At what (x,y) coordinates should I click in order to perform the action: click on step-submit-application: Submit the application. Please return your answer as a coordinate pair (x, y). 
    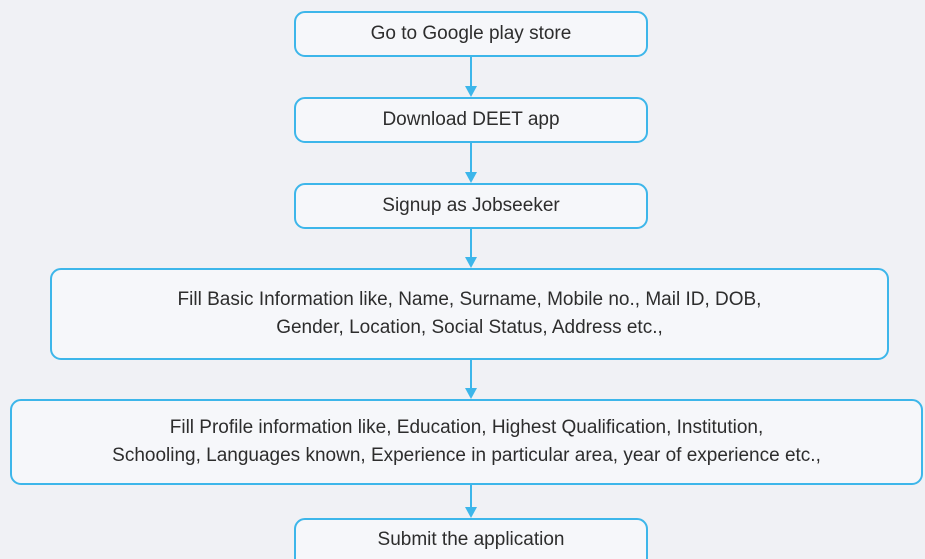
    Looking at the image, I should click on (471, 538).